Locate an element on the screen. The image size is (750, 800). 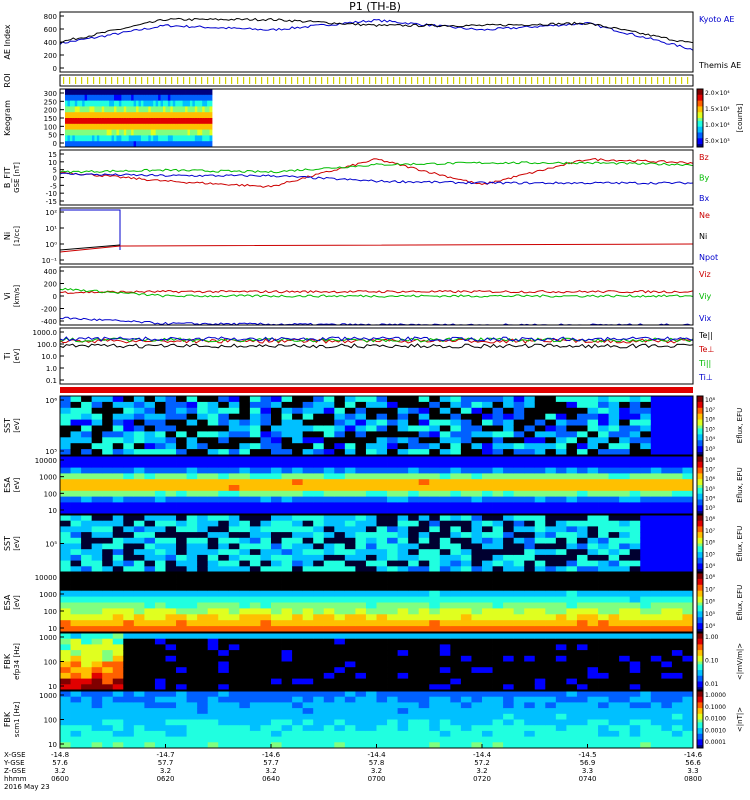
footer-date: 2016 May 23 is located at coordinates (27, 787).